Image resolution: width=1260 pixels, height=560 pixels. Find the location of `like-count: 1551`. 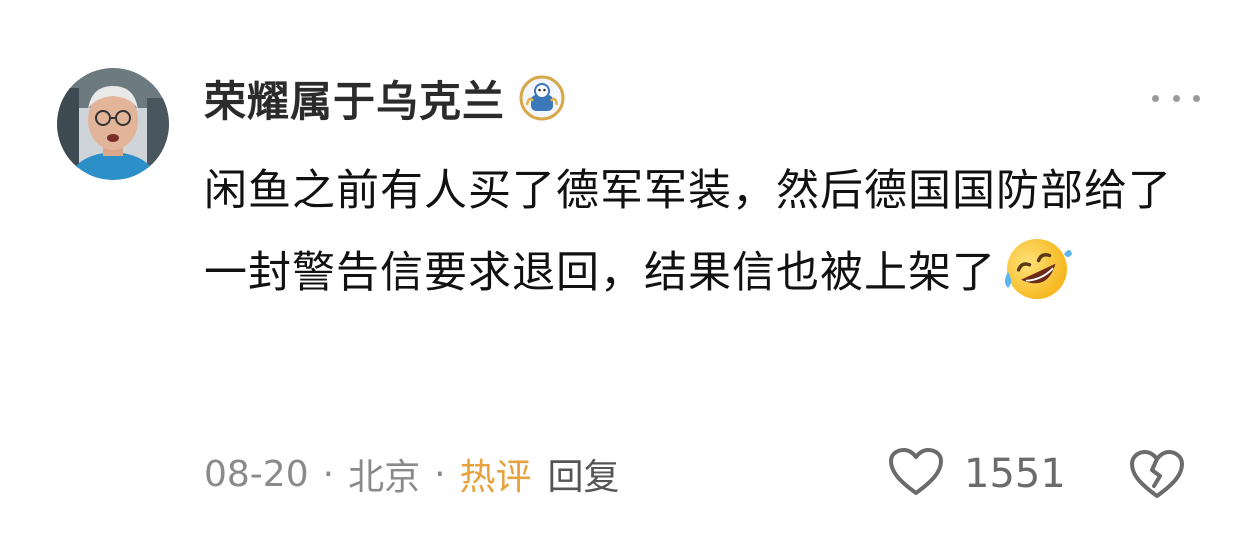

like-count: 1551 is located at coordinates (1015, 474).